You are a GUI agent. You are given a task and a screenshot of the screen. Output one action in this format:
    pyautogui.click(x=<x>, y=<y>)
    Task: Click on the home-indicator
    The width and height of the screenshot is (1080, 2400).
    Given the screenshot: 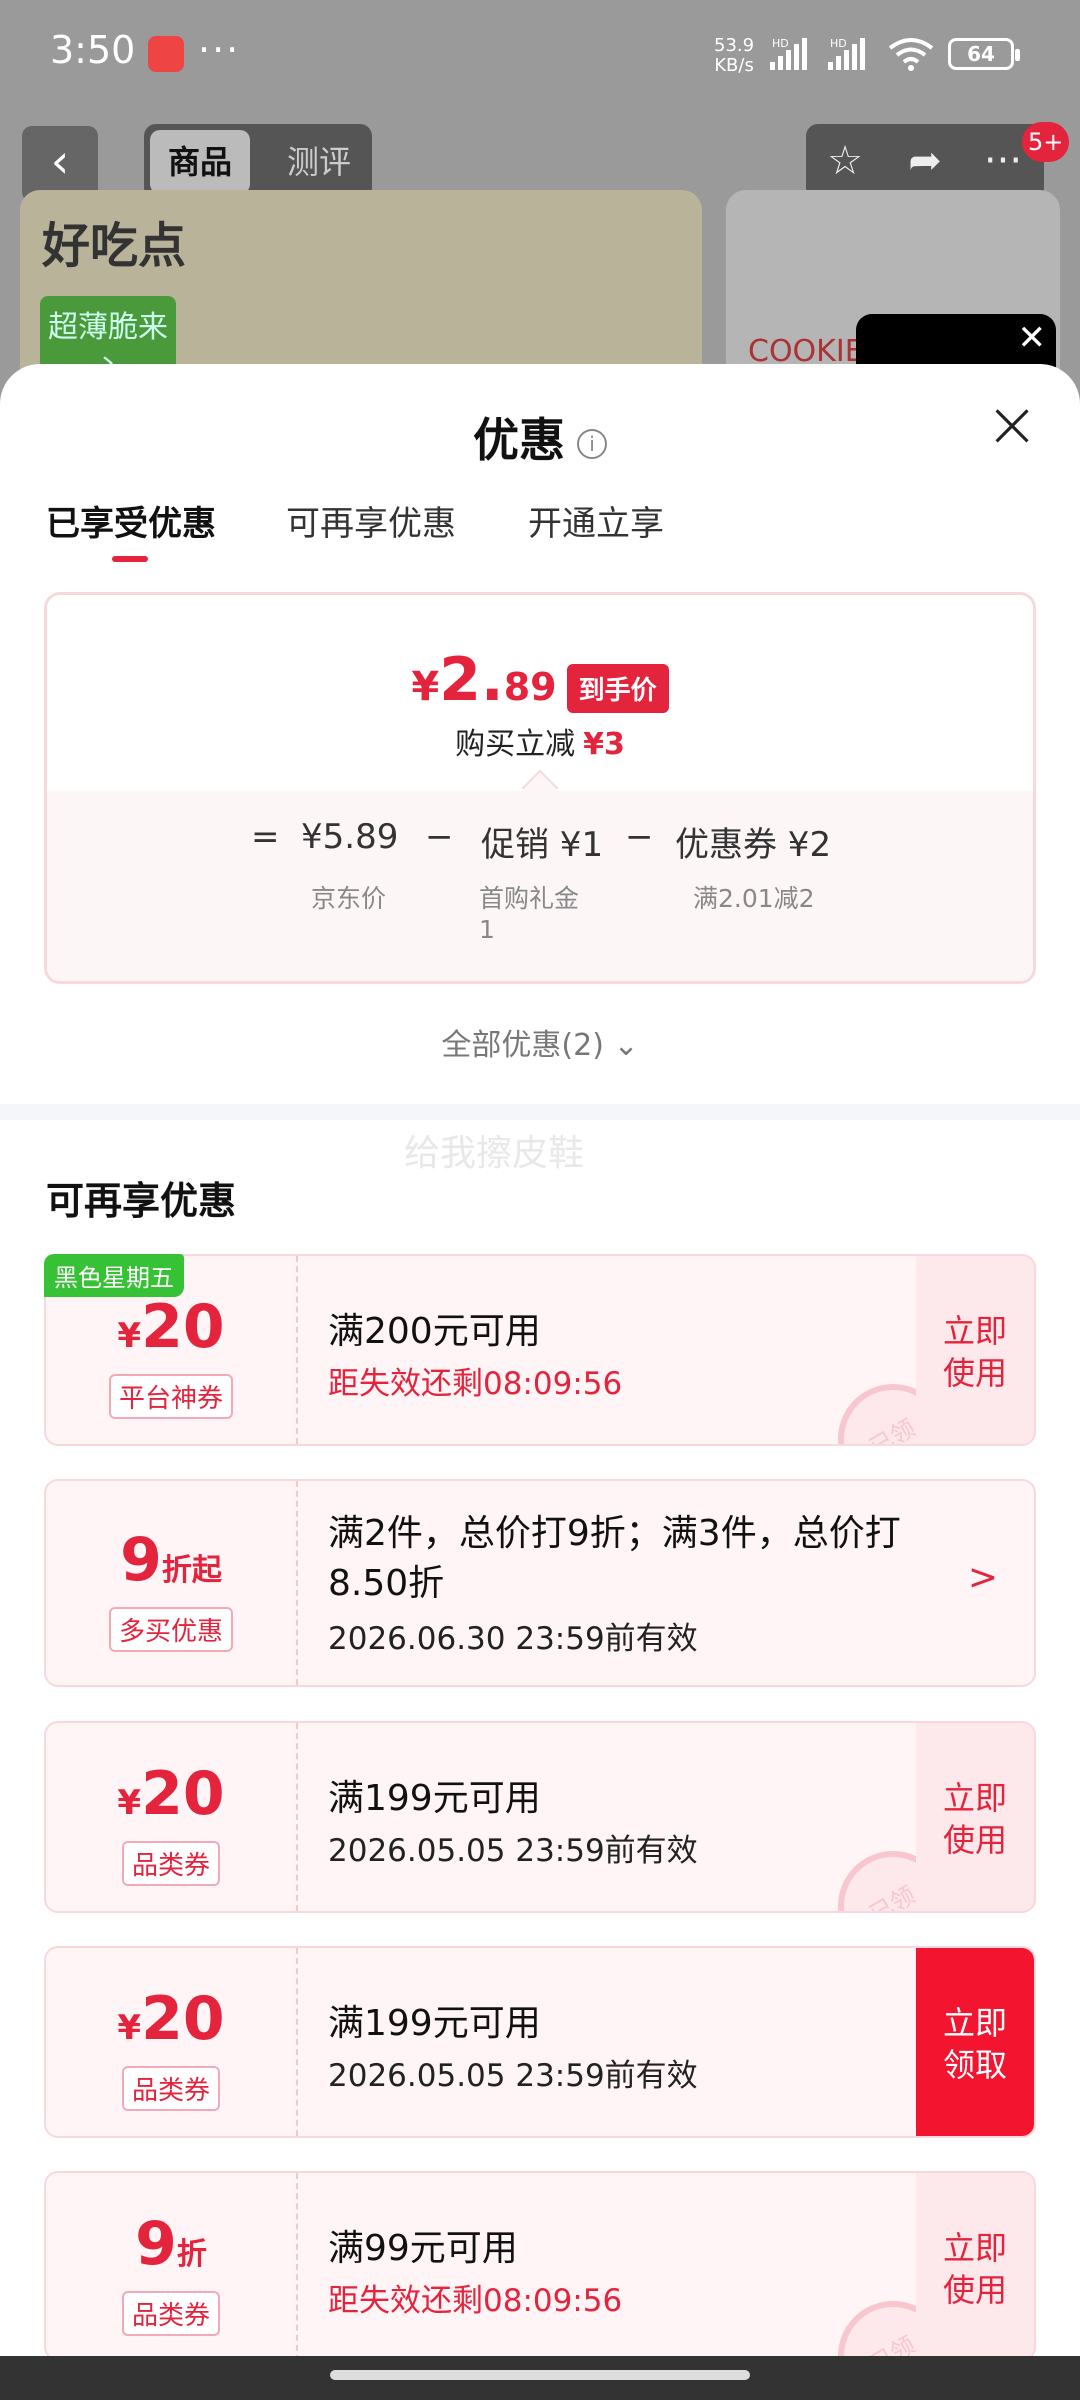 What is the action you would take?
    pyautogui.click(x=540, y=2375)
    